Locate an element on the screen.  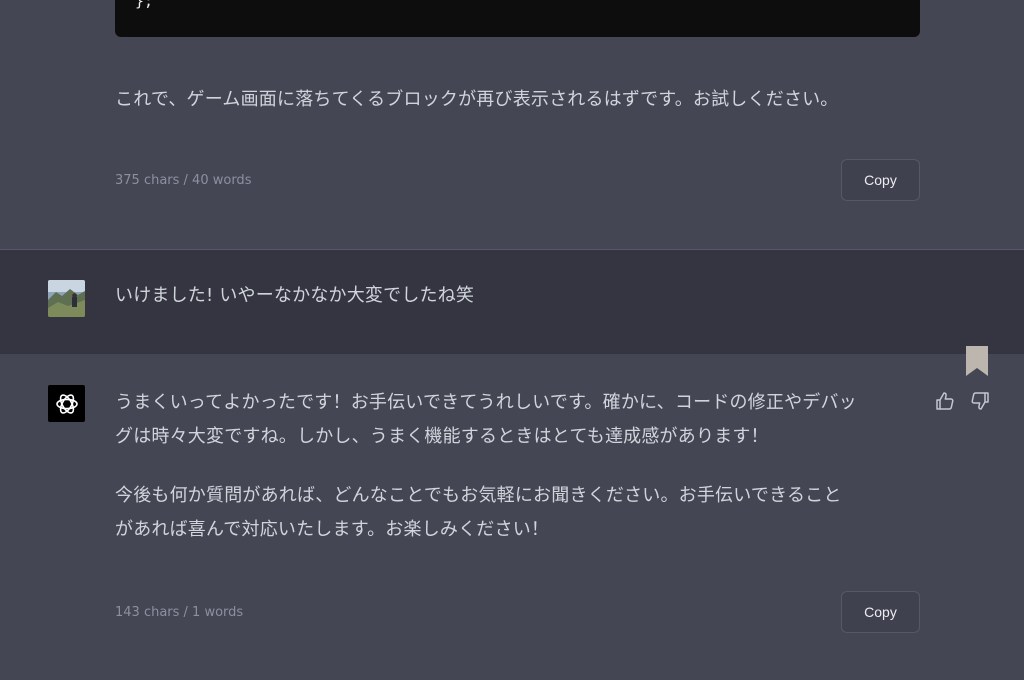
user-avatar is located at coordinates (66, 298).